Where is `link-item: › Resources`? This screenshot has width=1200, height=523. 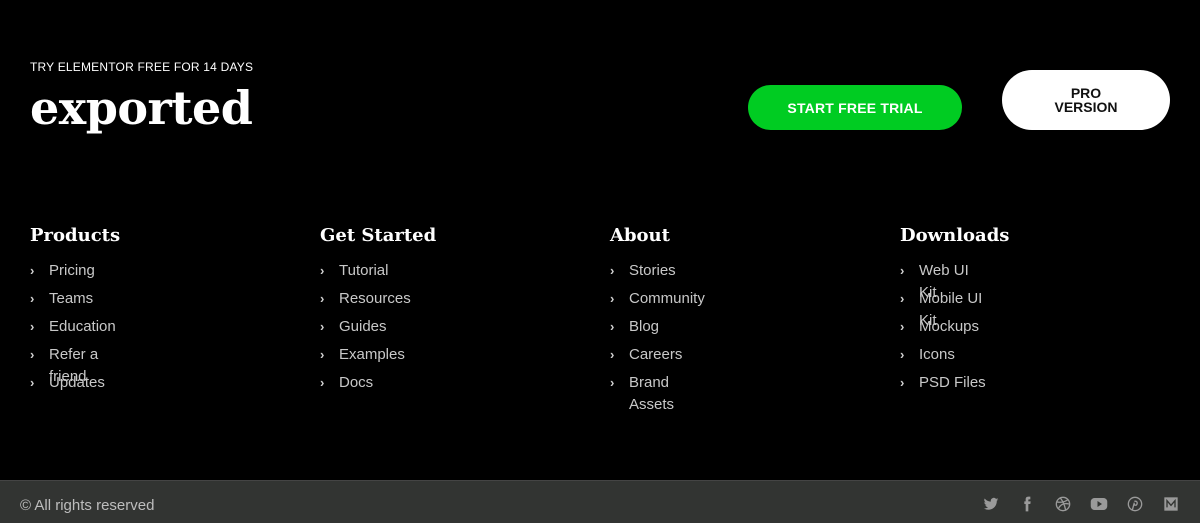
link-item: › Resources is located at coordinates (420, 302).